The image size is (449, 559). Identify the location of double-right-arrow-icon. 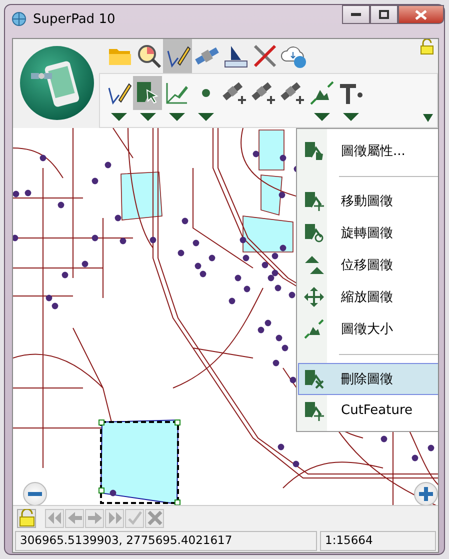
(114, 518).